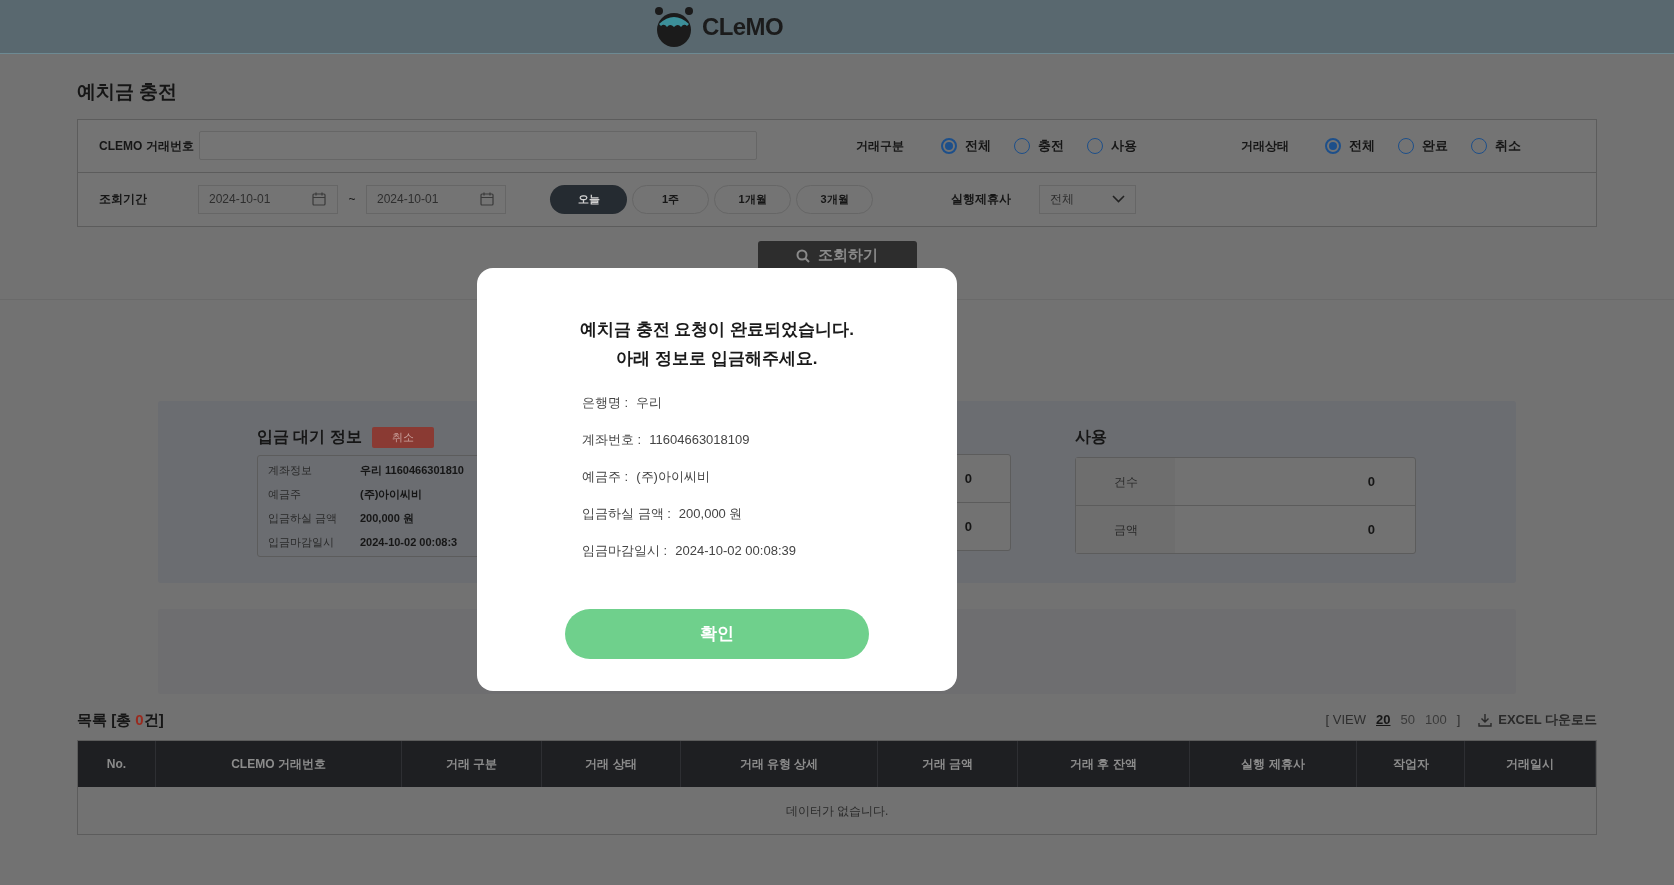 The image size is (1674, 885). What do you see at coordinates (1407, 720) in the screenshot?
I see `page-size-option: 50` at bounding box center [1407, 720].